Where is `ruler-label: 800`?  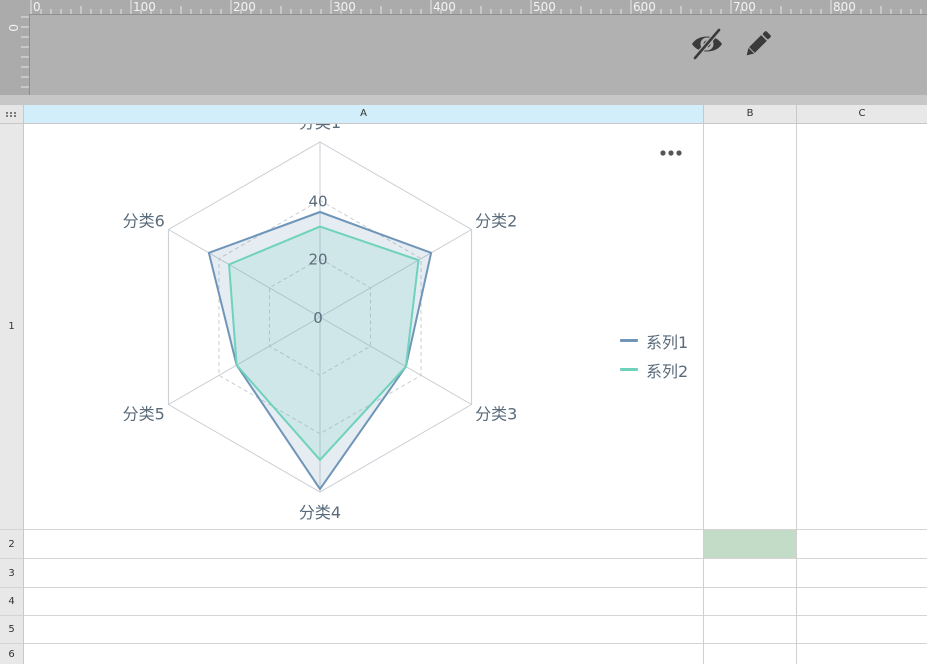 ruler-label: 800 is located at coordinates (844, 7).